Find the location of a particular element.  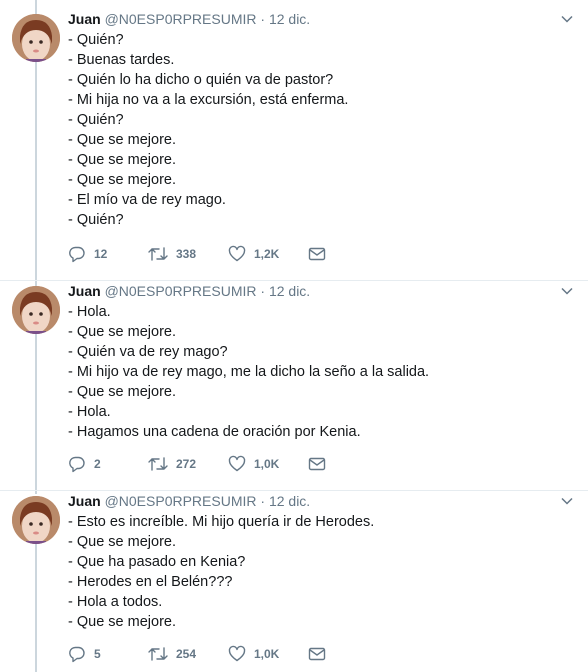

like-button: 1,2K is located at coordinates (268, 254).